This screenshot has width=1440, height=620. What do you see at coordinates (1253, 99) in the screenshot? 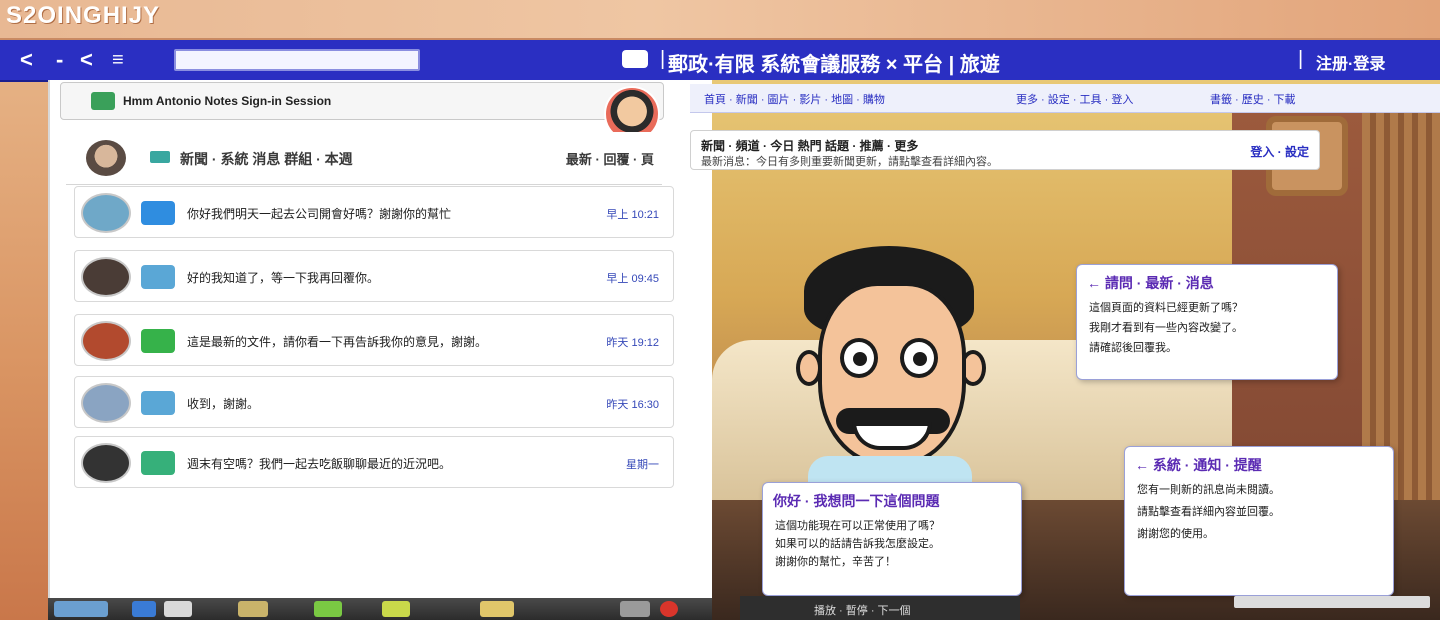
I see `sub-toolbar-links: 書籤 · 歷史 · 下載` at bounding box center [1253, 99].